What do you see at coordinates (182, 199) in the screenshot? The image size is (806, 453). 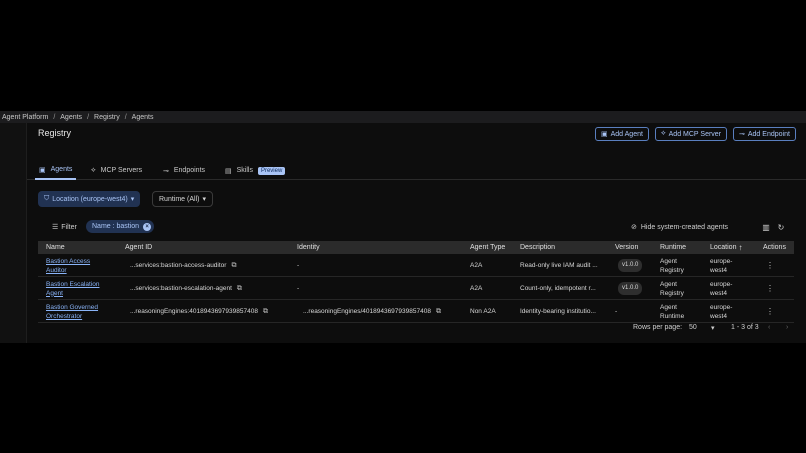 I see `runtime-filter-chip: Runtime (All) ▾` at bounding box center [182, 199].